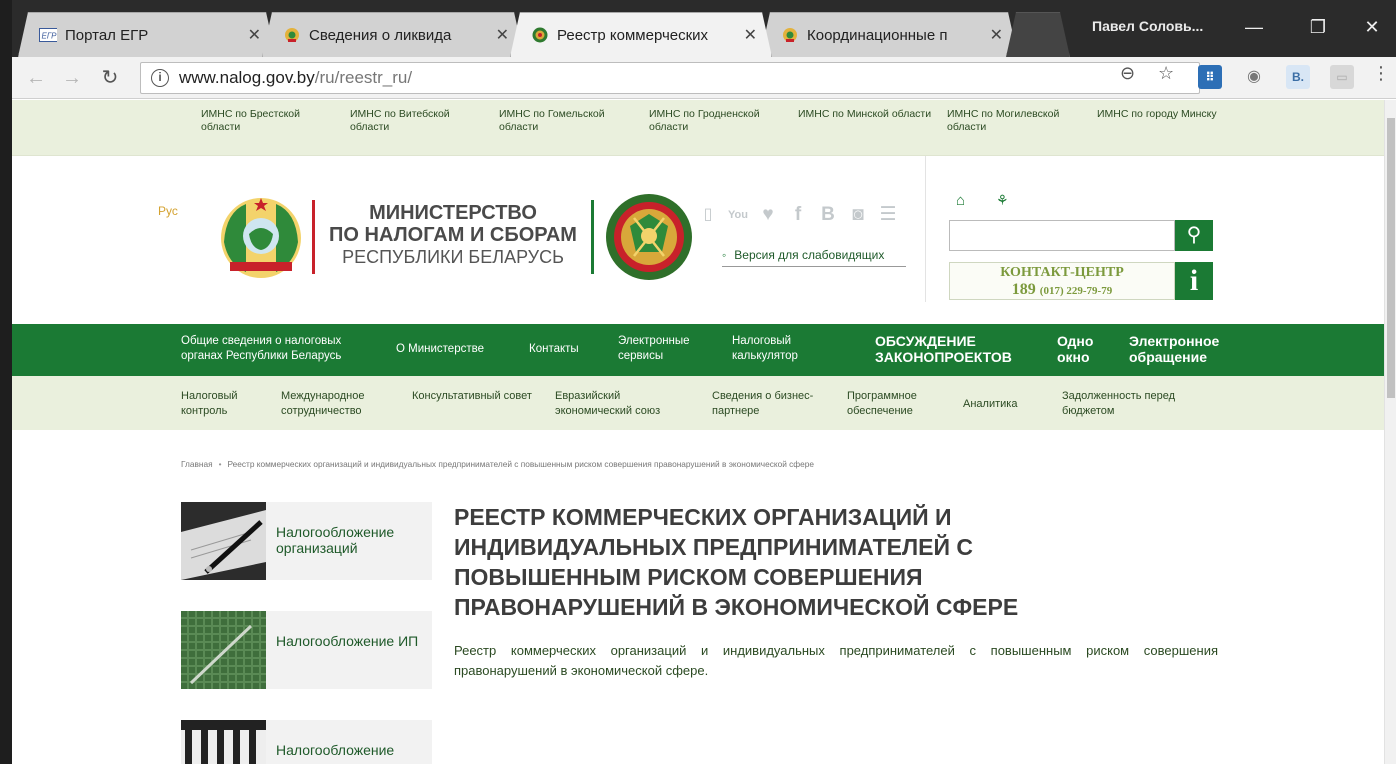 The height and width of the screenshot is (764, 1396). What do you see at coordinates (1038, 34) in the screenshot?
I see `new-tab-button` at bounding box center [1038, 34].